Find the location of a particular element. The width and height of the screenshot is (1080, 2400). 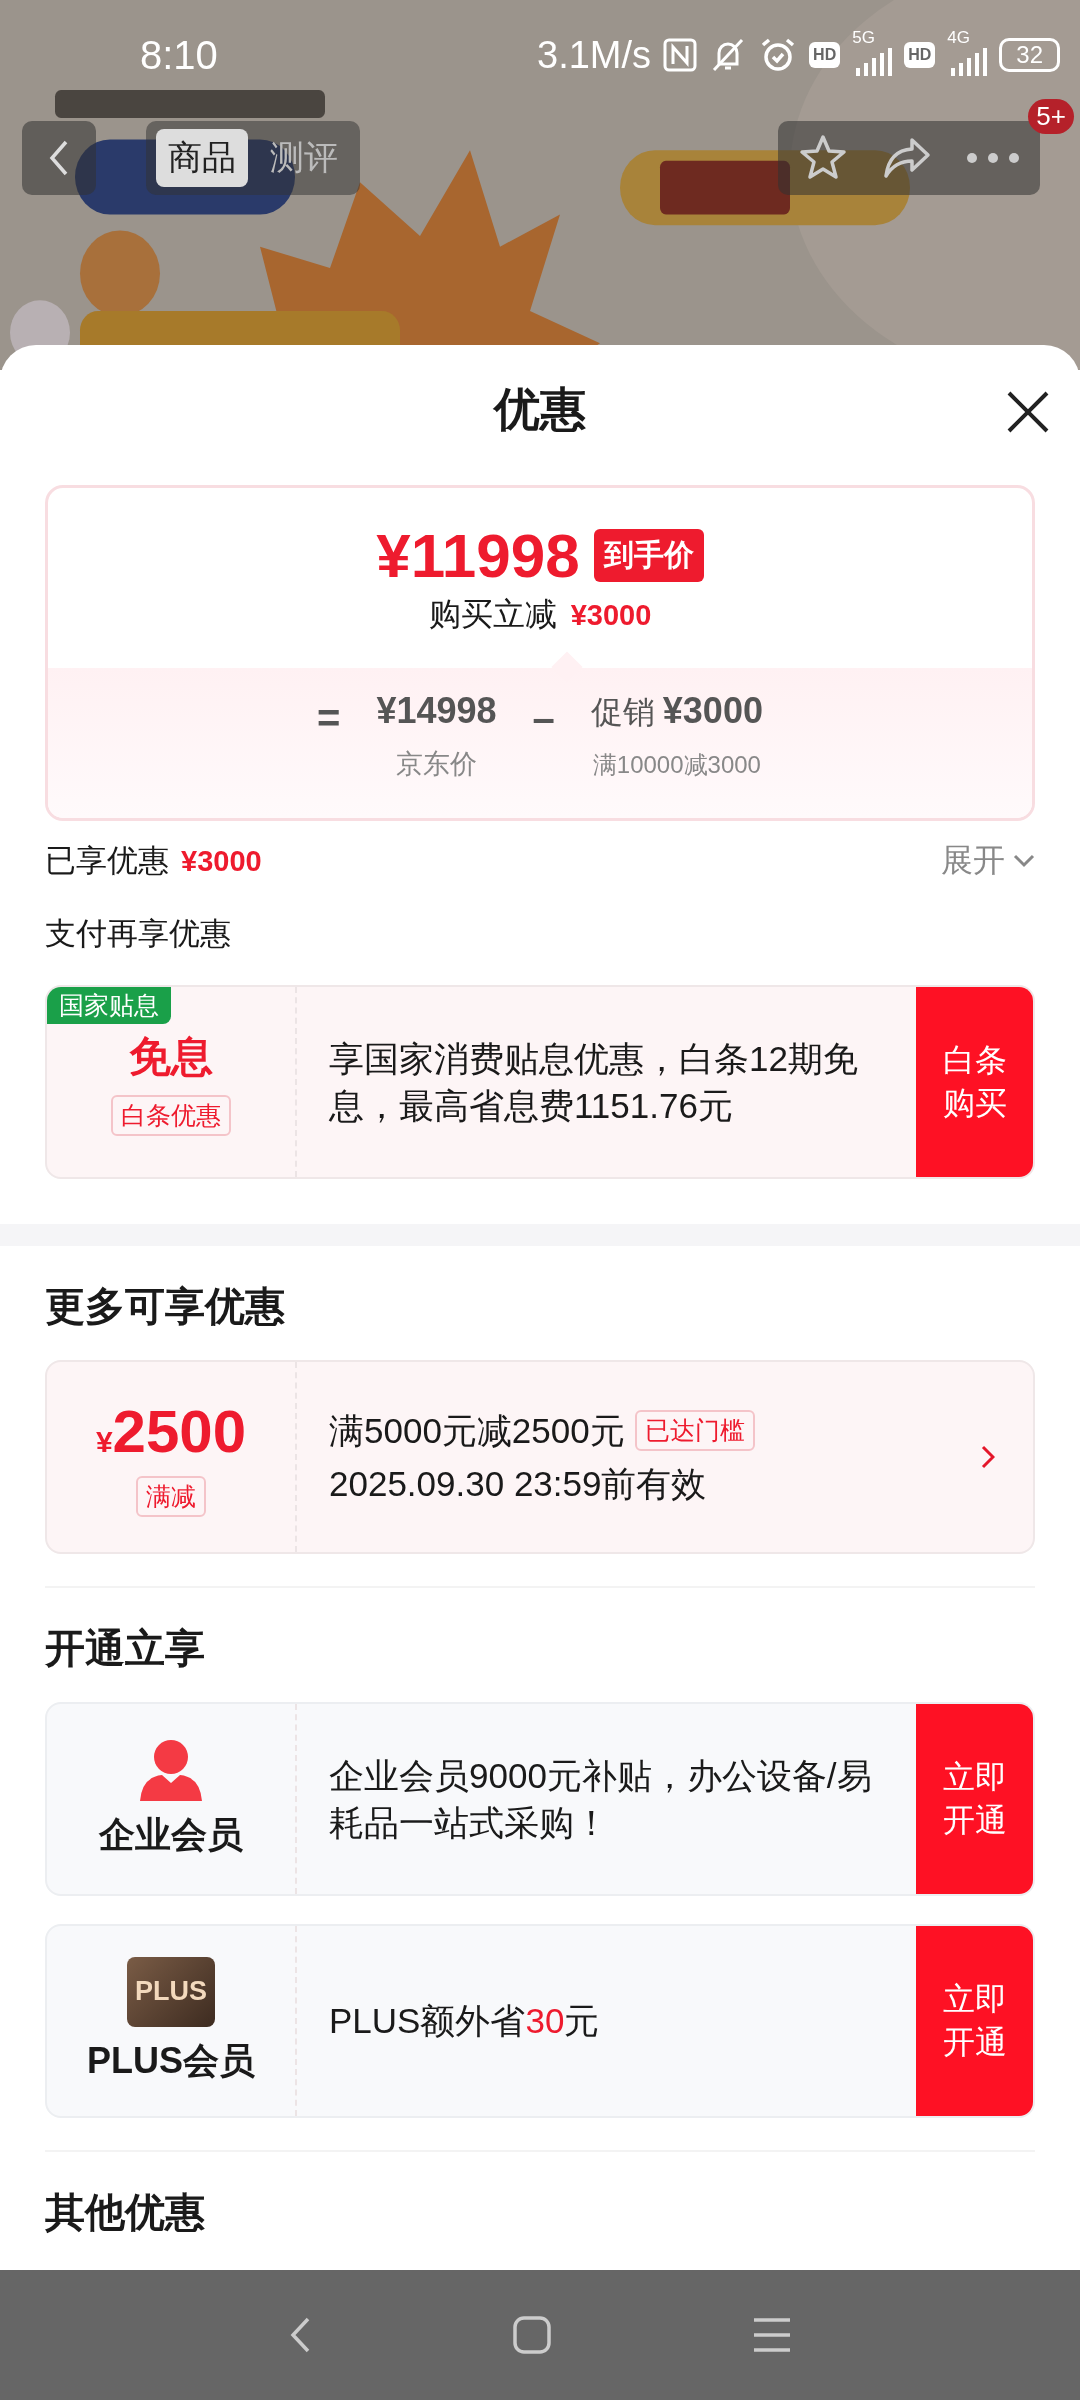

coupon-amount: 2500 is located at coordinates (179, 1431).